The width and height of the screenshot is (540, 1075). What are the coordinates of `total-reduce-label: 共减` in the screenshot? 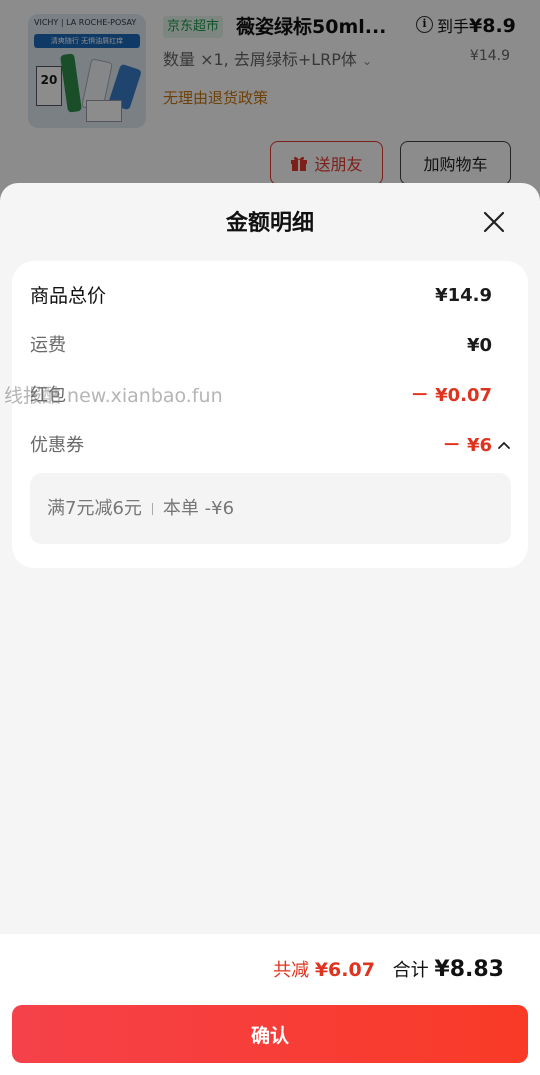 It's located at (291, 970).